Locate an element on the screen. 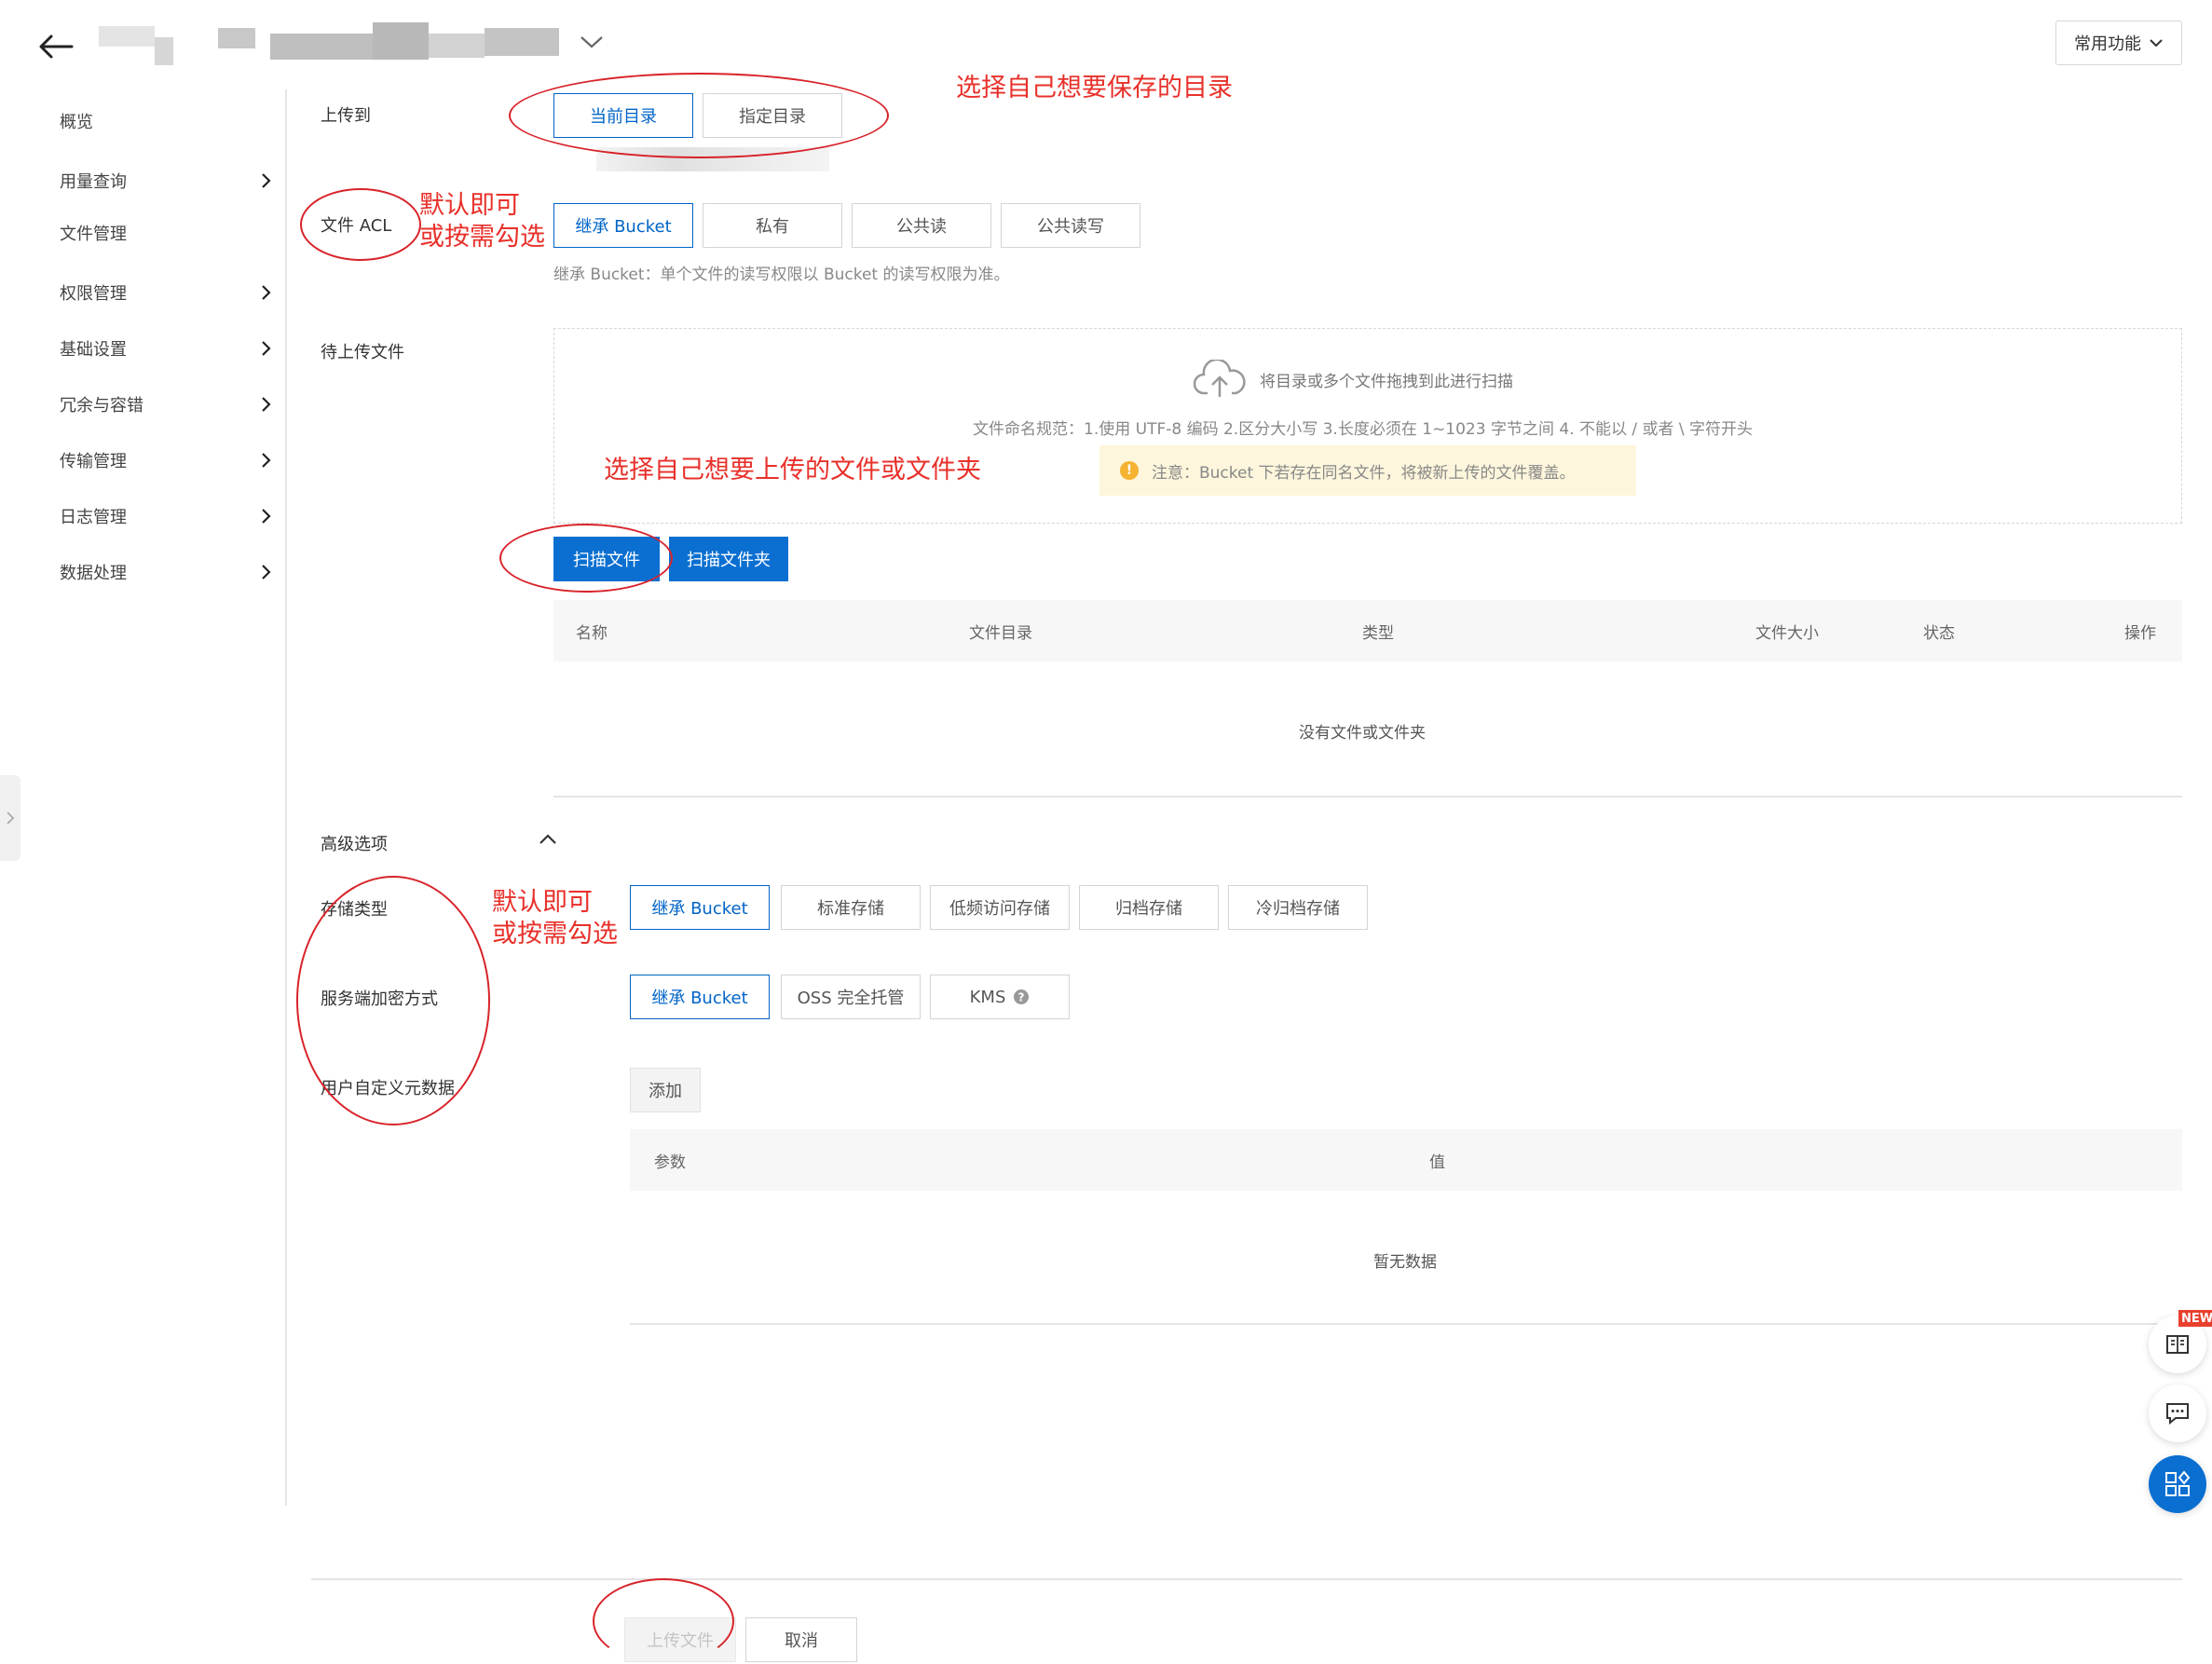 This screenshot has width=2212, height=1664. sidebar-divider is located at coordinates (286, 797).